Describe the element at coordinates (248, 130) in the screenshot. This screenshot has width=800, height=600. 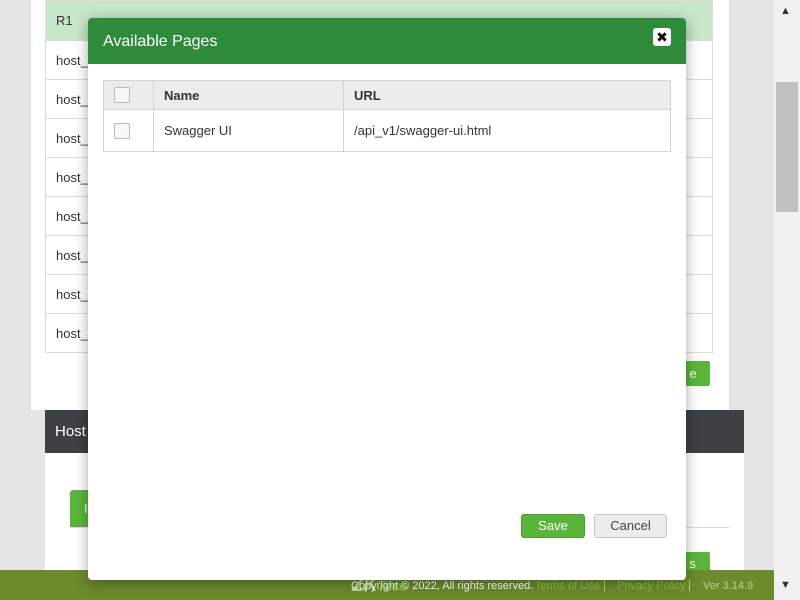
I see `page-name-cell: Swagger UI` at that location.